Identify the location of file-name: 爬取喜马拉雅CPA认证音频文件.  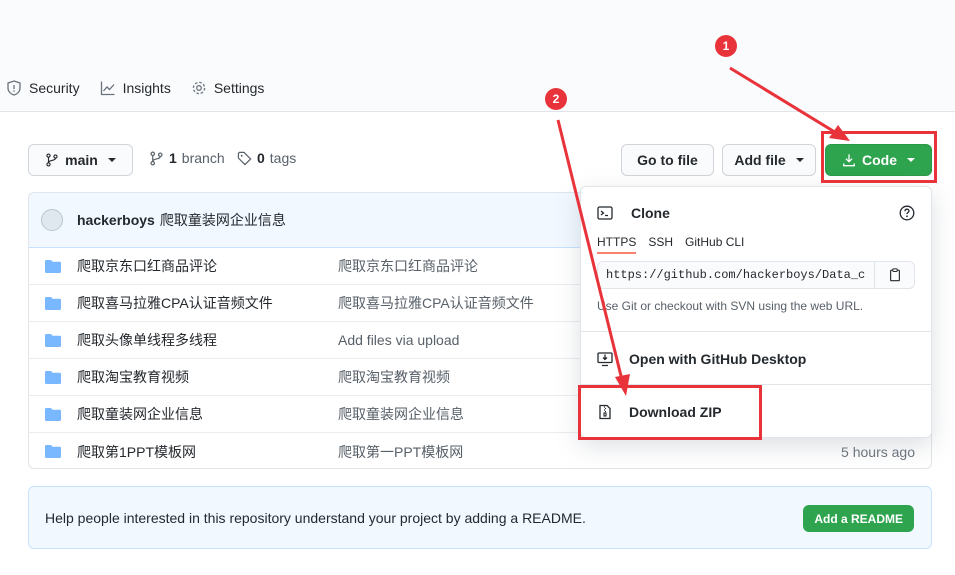
(175, 303).